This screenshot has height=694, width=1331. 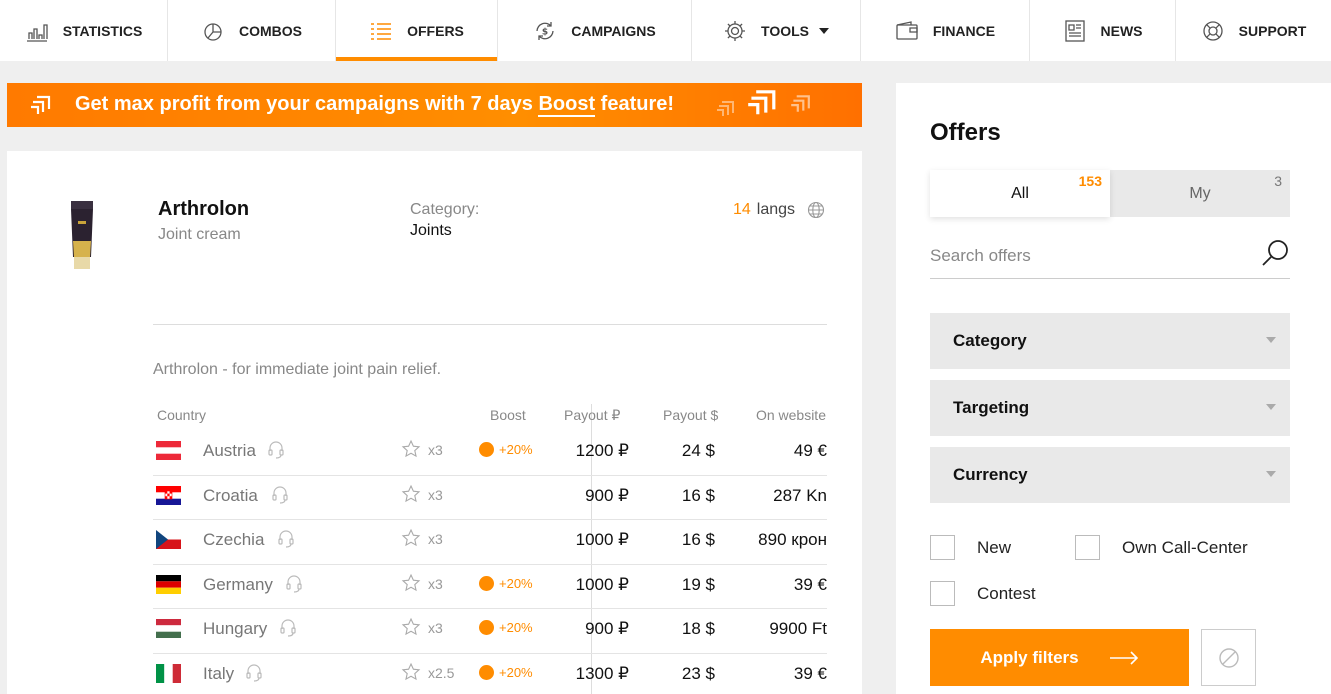 What do you see at coordinates (37, 32) in the screenshot?
I see `bar-chart-icon` at bounding box center [37, 32].